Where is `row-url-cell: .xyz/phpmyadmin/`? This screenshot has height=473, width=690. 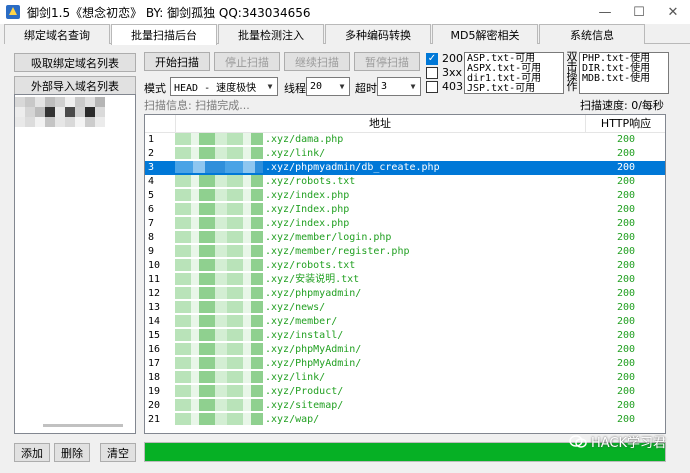
row-url-cell: .xyz/phpmyadmin/ is located at coordinates (380, 293).